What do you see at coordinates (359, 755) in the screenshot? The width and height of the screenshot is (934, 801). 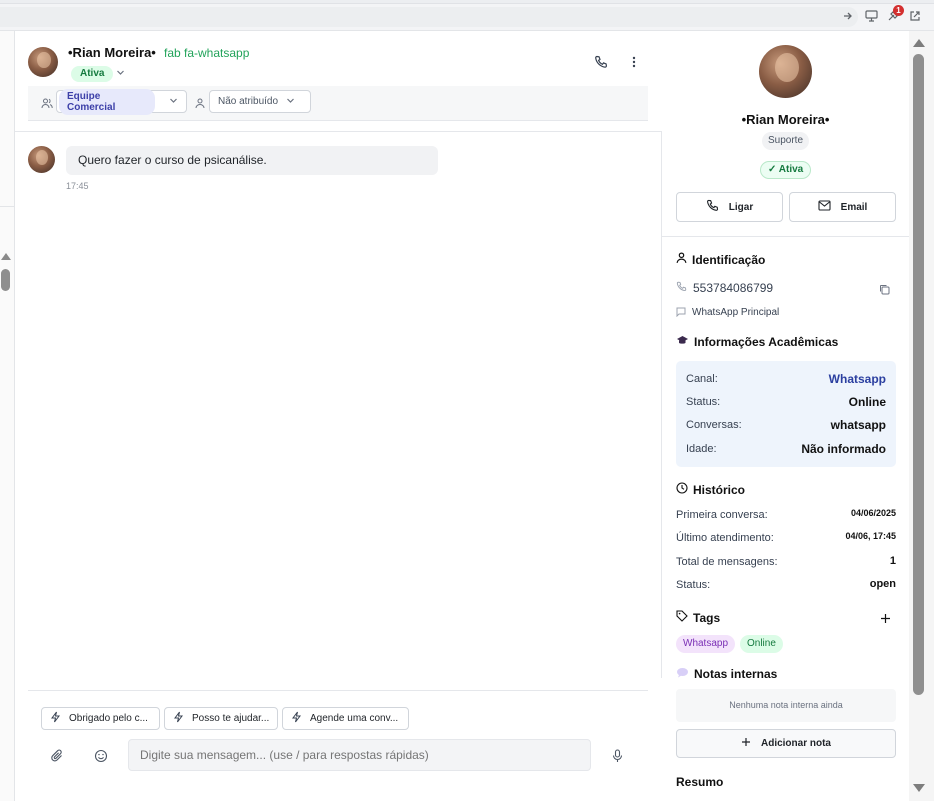 I see `message-input` at bounding box center [359, 755].